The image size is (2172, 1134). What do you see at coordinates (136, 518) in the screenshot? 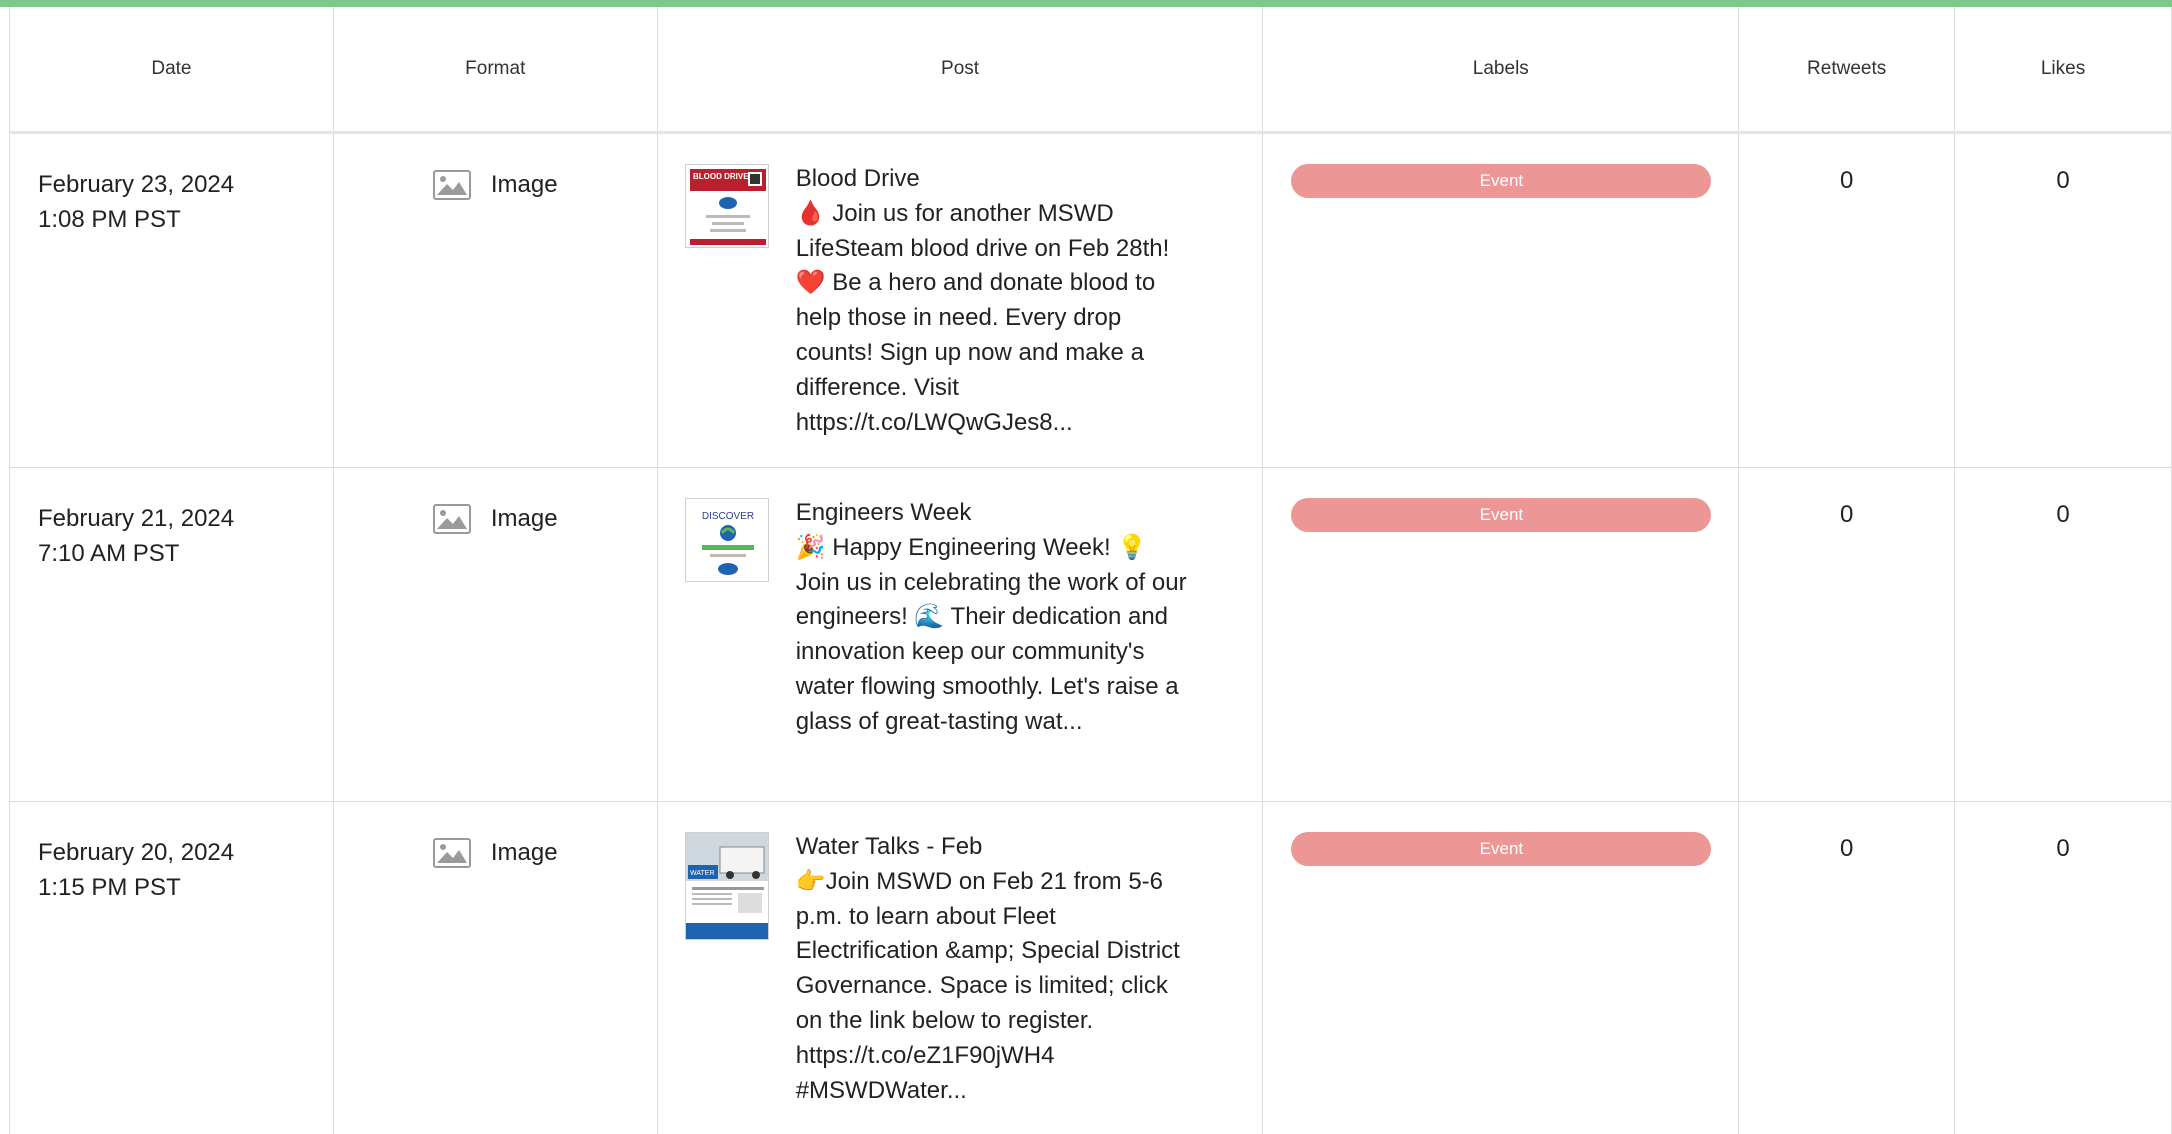
I see `post-date: February 21, 2024` at bounding box center [136, 518].